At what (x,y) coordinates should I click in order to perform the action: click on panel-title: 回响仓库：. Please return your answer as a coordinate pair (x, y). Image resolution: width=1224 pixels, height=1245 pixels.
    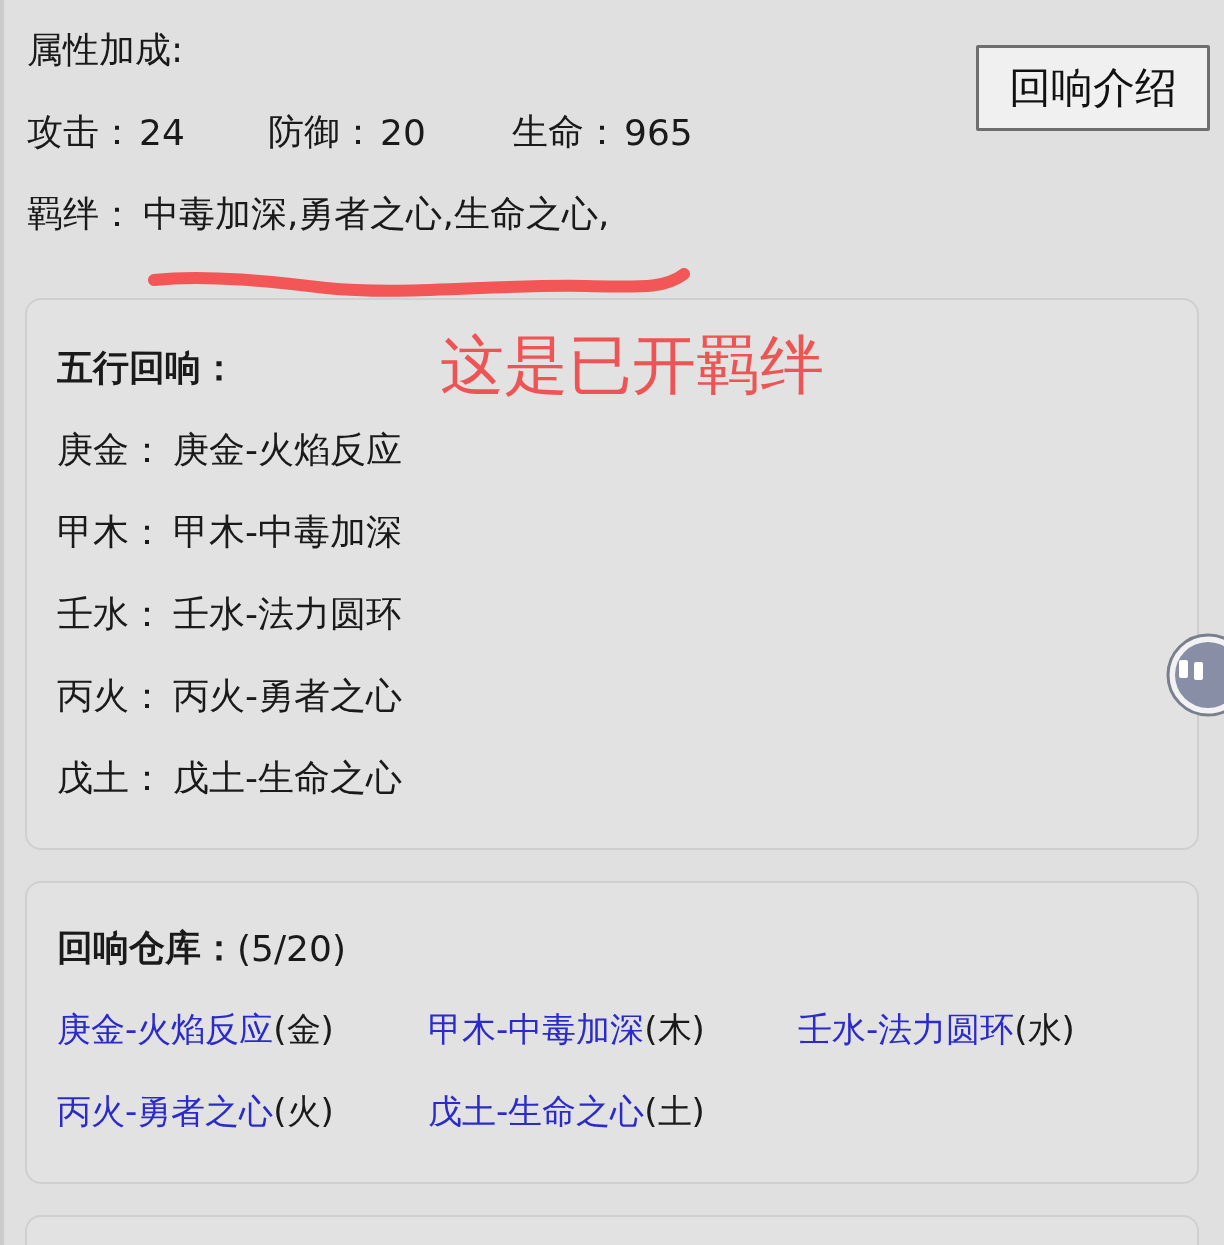
    Looking at the image, I should click on (147, 947).